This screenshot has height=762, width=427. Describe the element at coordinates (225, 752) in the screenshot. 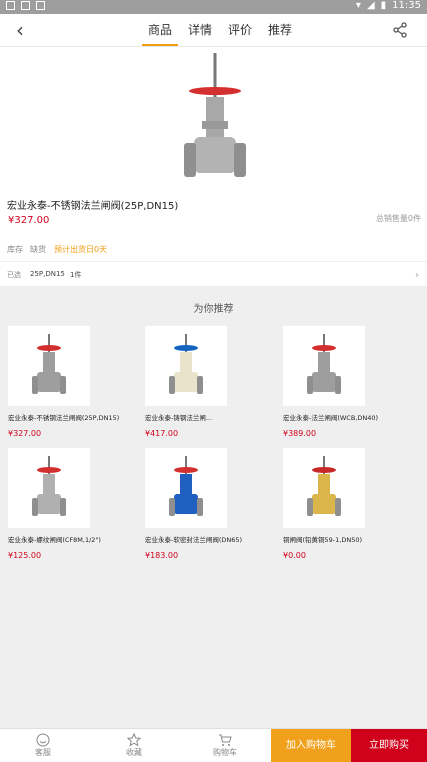

I see `cart-label: 购物车` at that location.